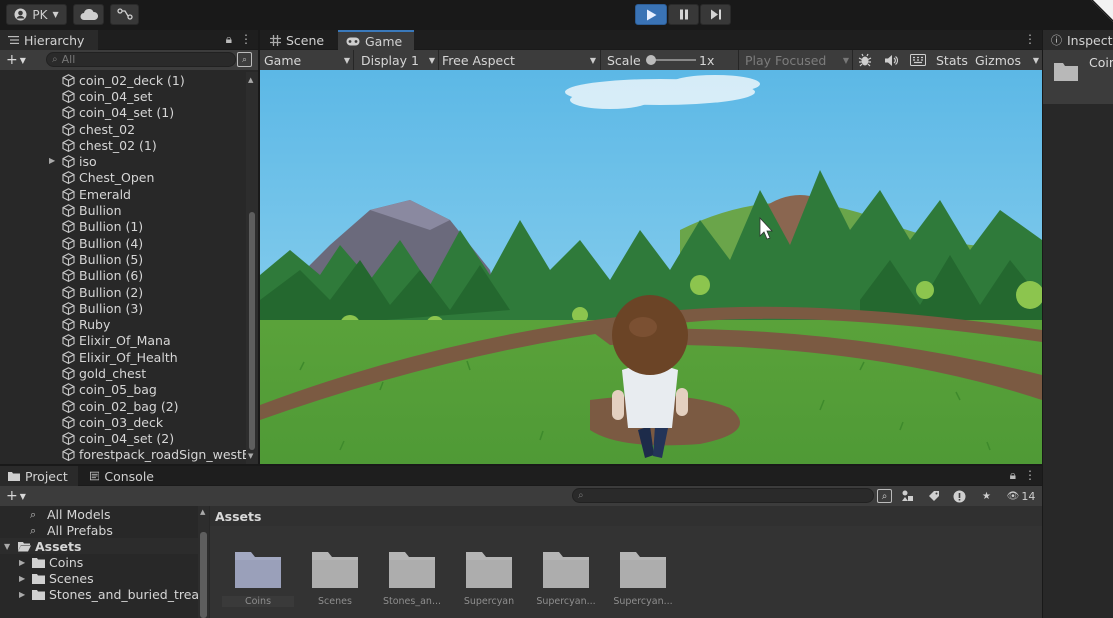  I want to click on project-tree-scrollbar: ▲, so click(203, 562).